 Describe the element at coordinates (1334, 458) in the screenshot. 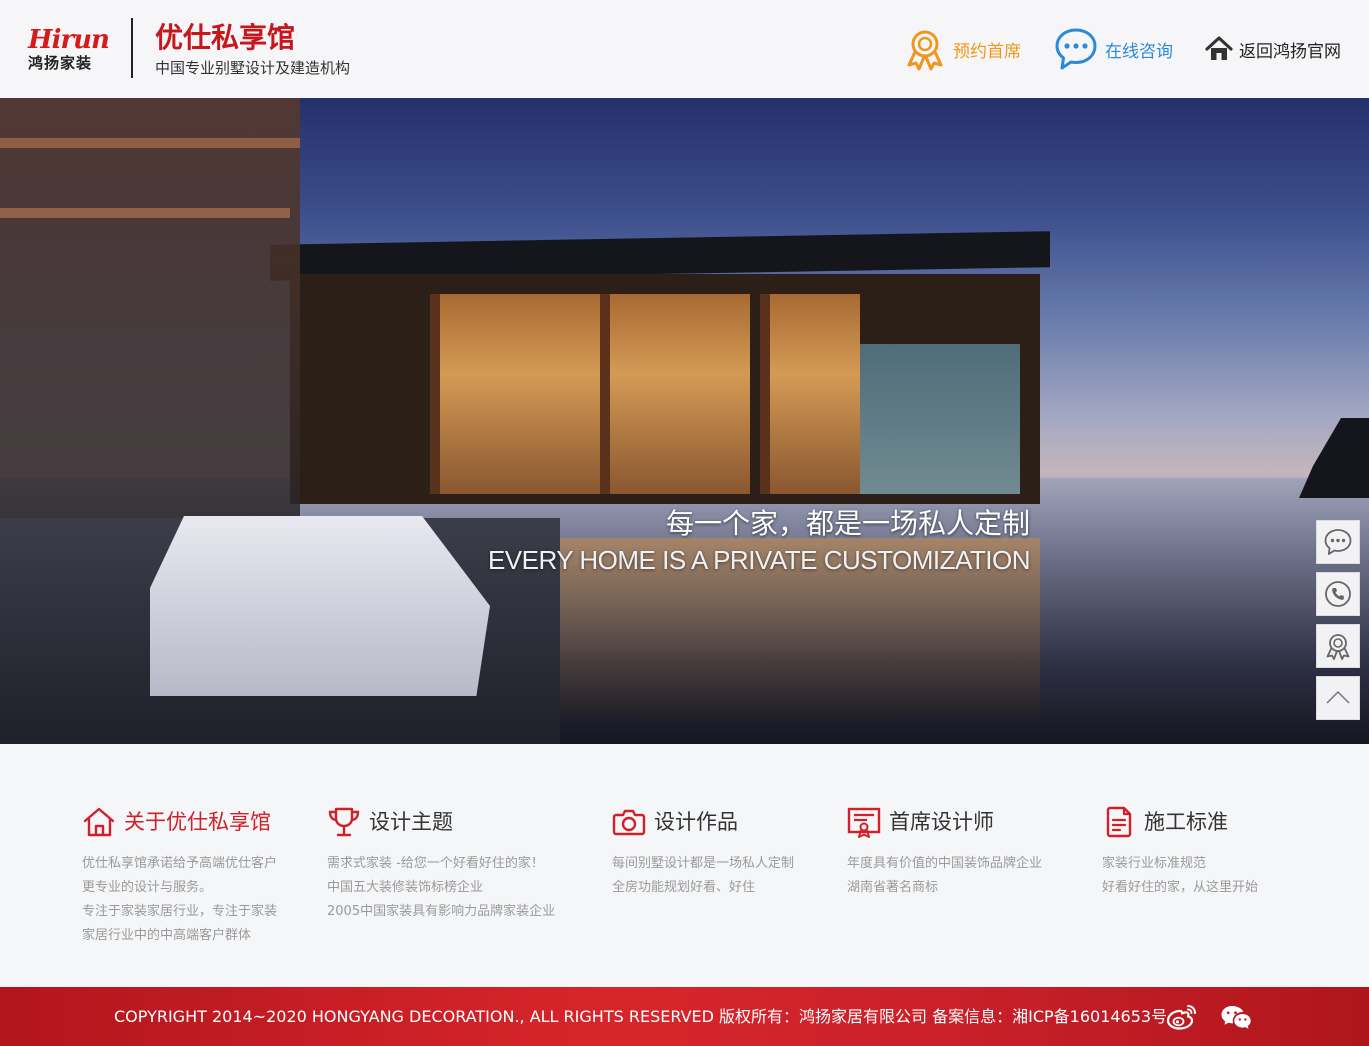

I see `hero-island` at that location.